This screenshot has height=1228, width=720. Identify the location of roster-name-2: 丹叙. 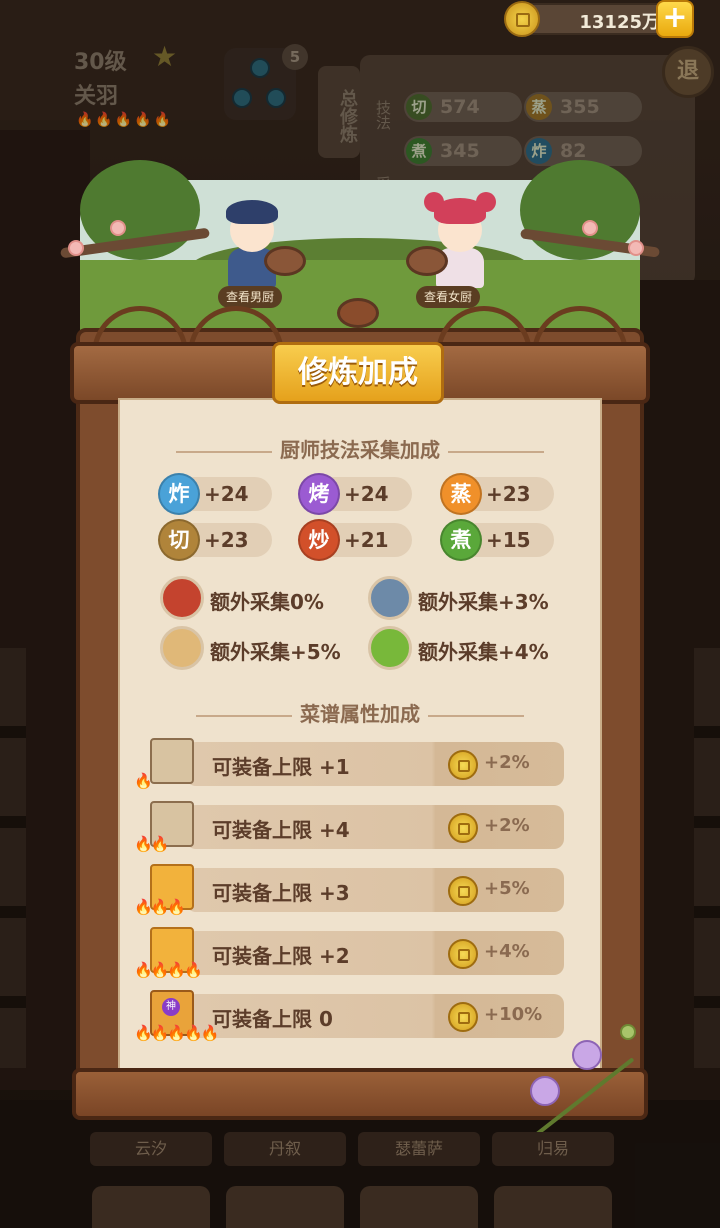
(285, 1149).